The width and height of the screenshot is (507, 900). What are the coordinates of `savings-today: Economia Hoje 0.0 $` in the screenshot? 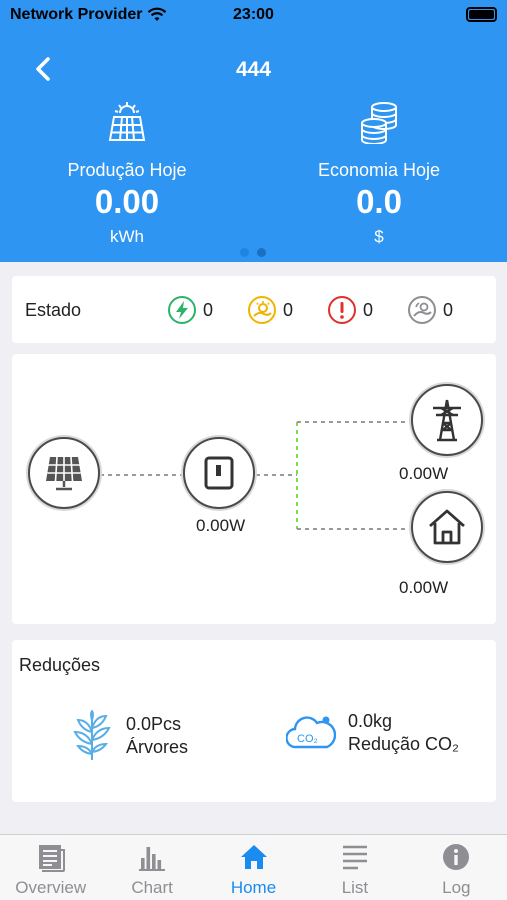 It's located at (379, 173).